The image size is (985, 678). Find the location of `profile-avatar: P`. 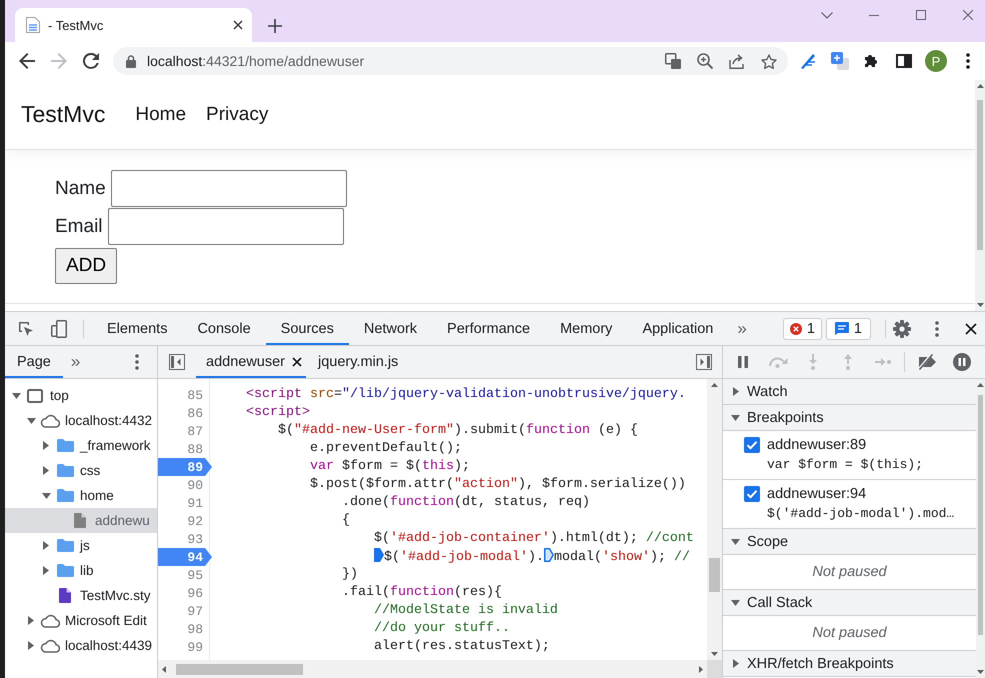

profile-avatar: P is located at coordinates (936, 61).